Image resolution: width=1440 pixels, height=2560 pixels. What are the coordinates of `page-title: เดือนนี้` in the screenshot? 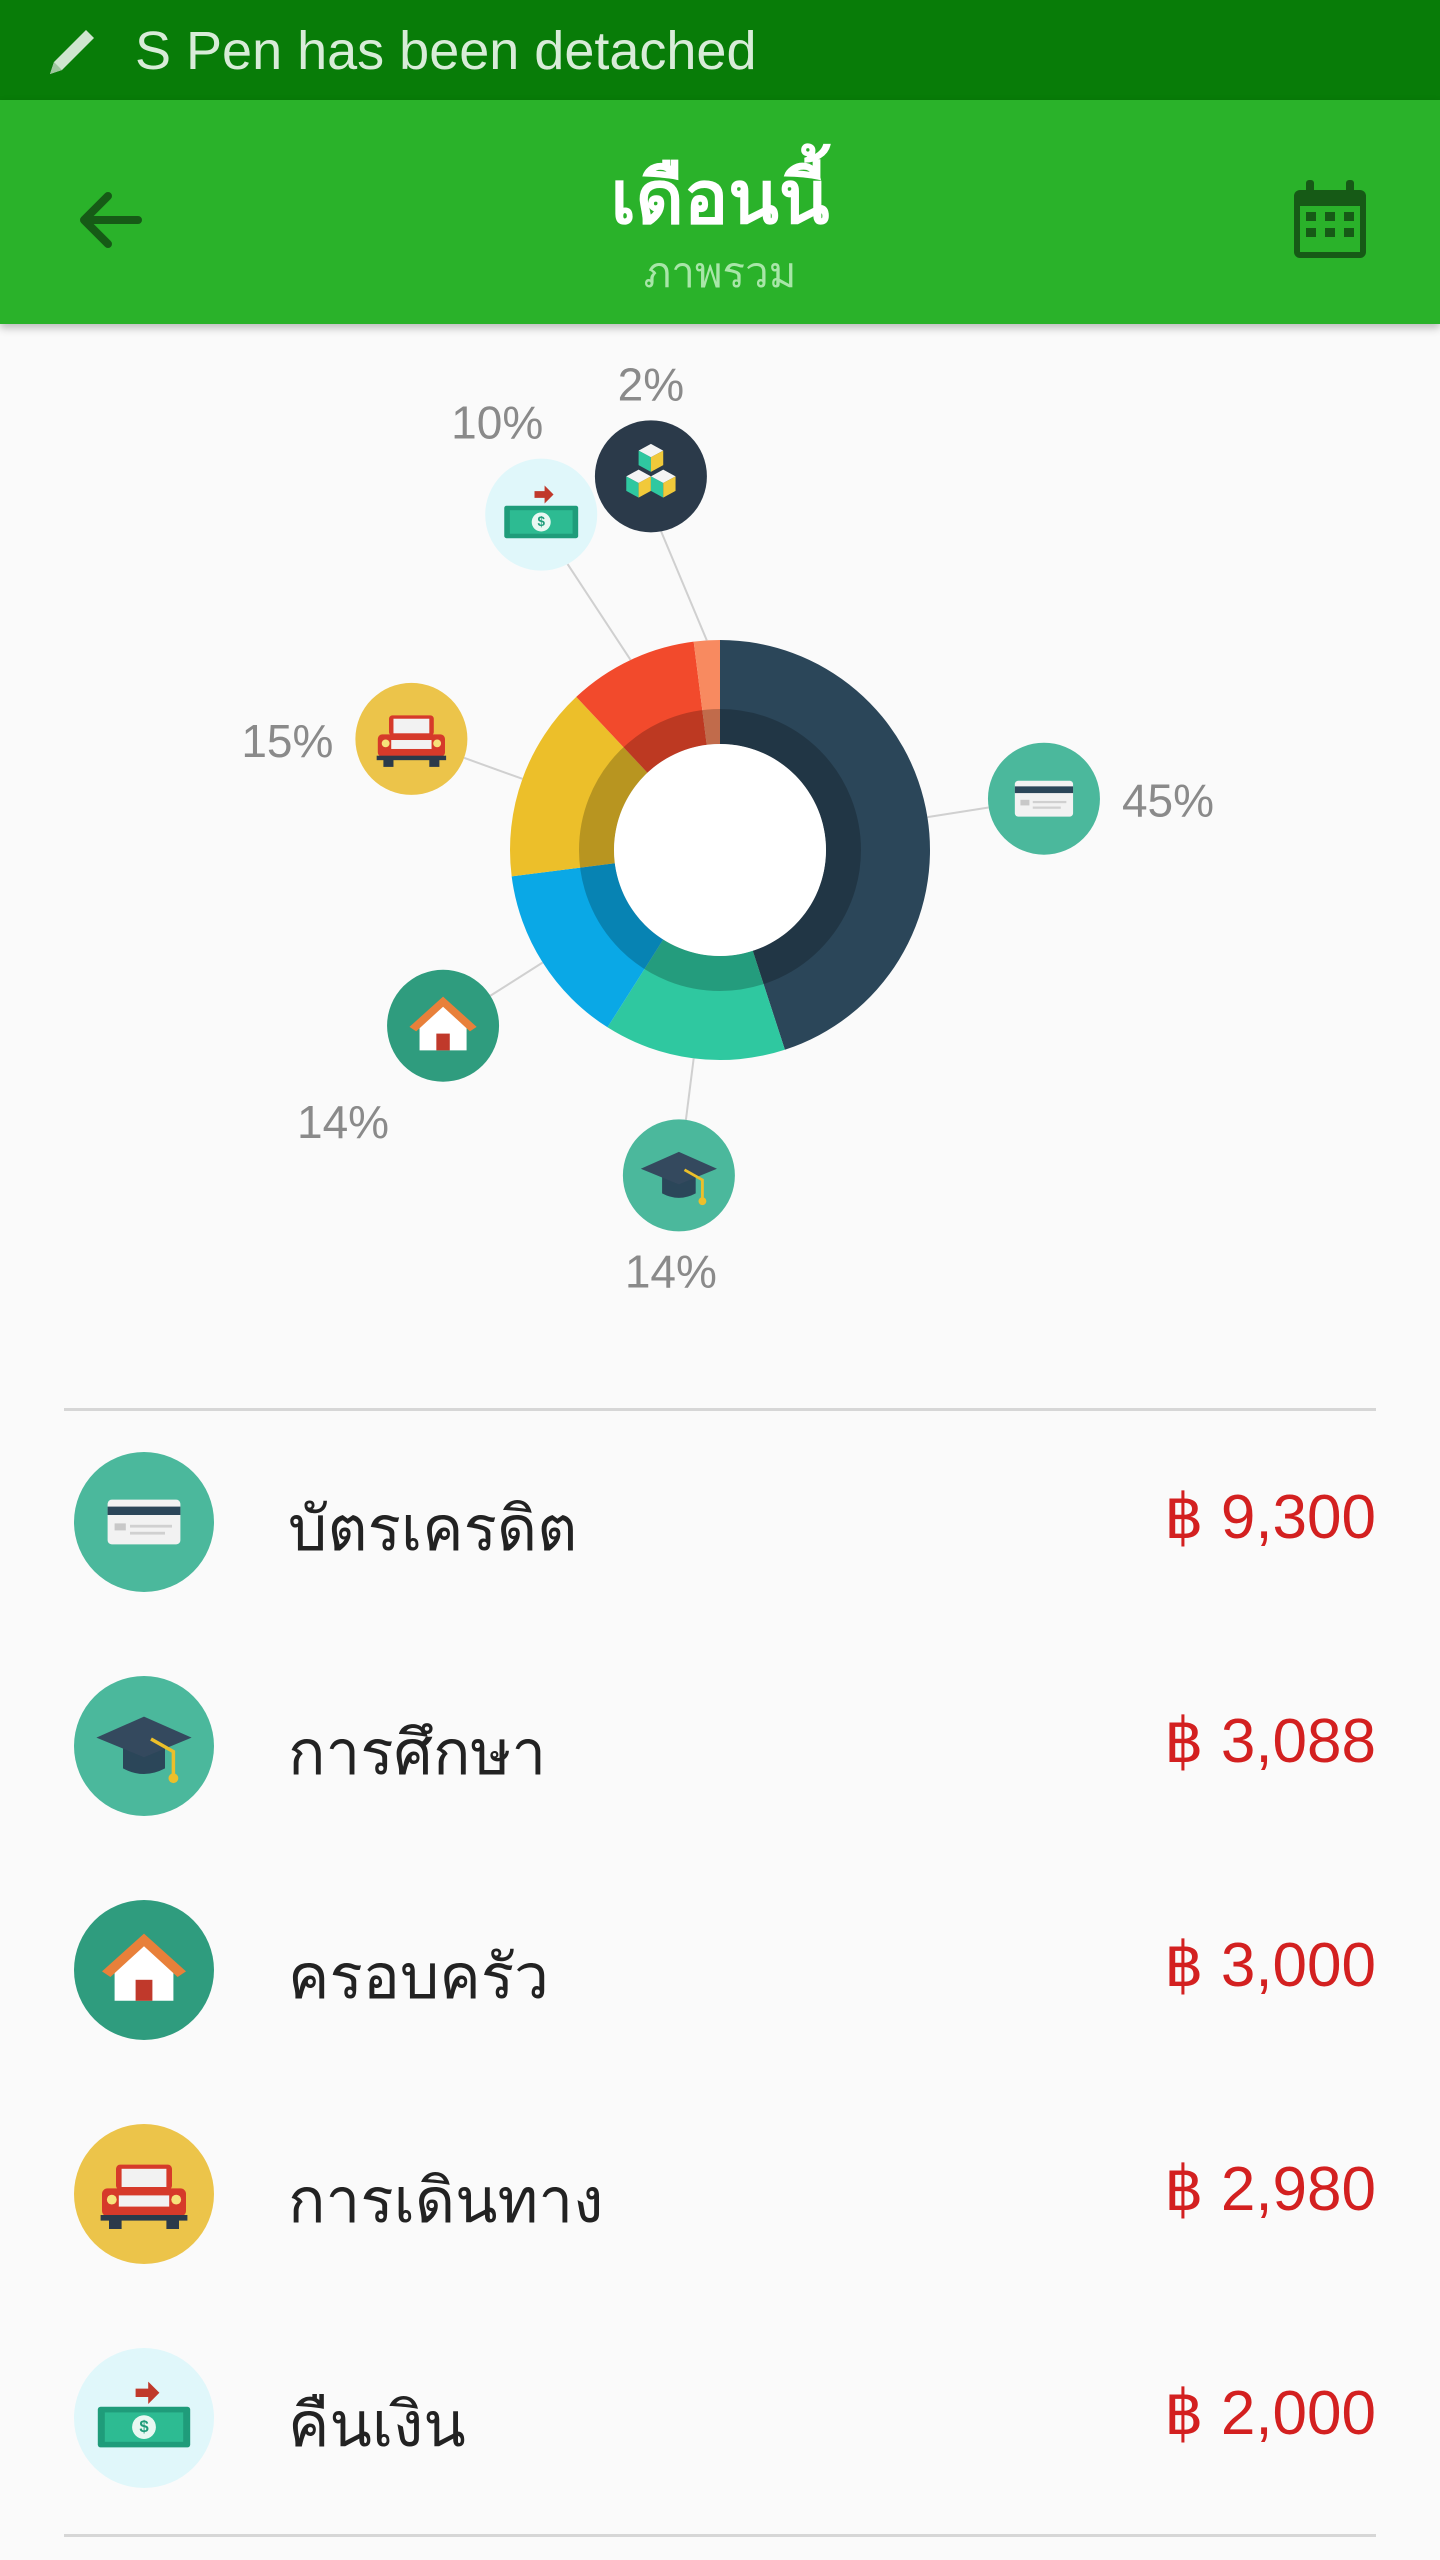 It's located at (720, 198).